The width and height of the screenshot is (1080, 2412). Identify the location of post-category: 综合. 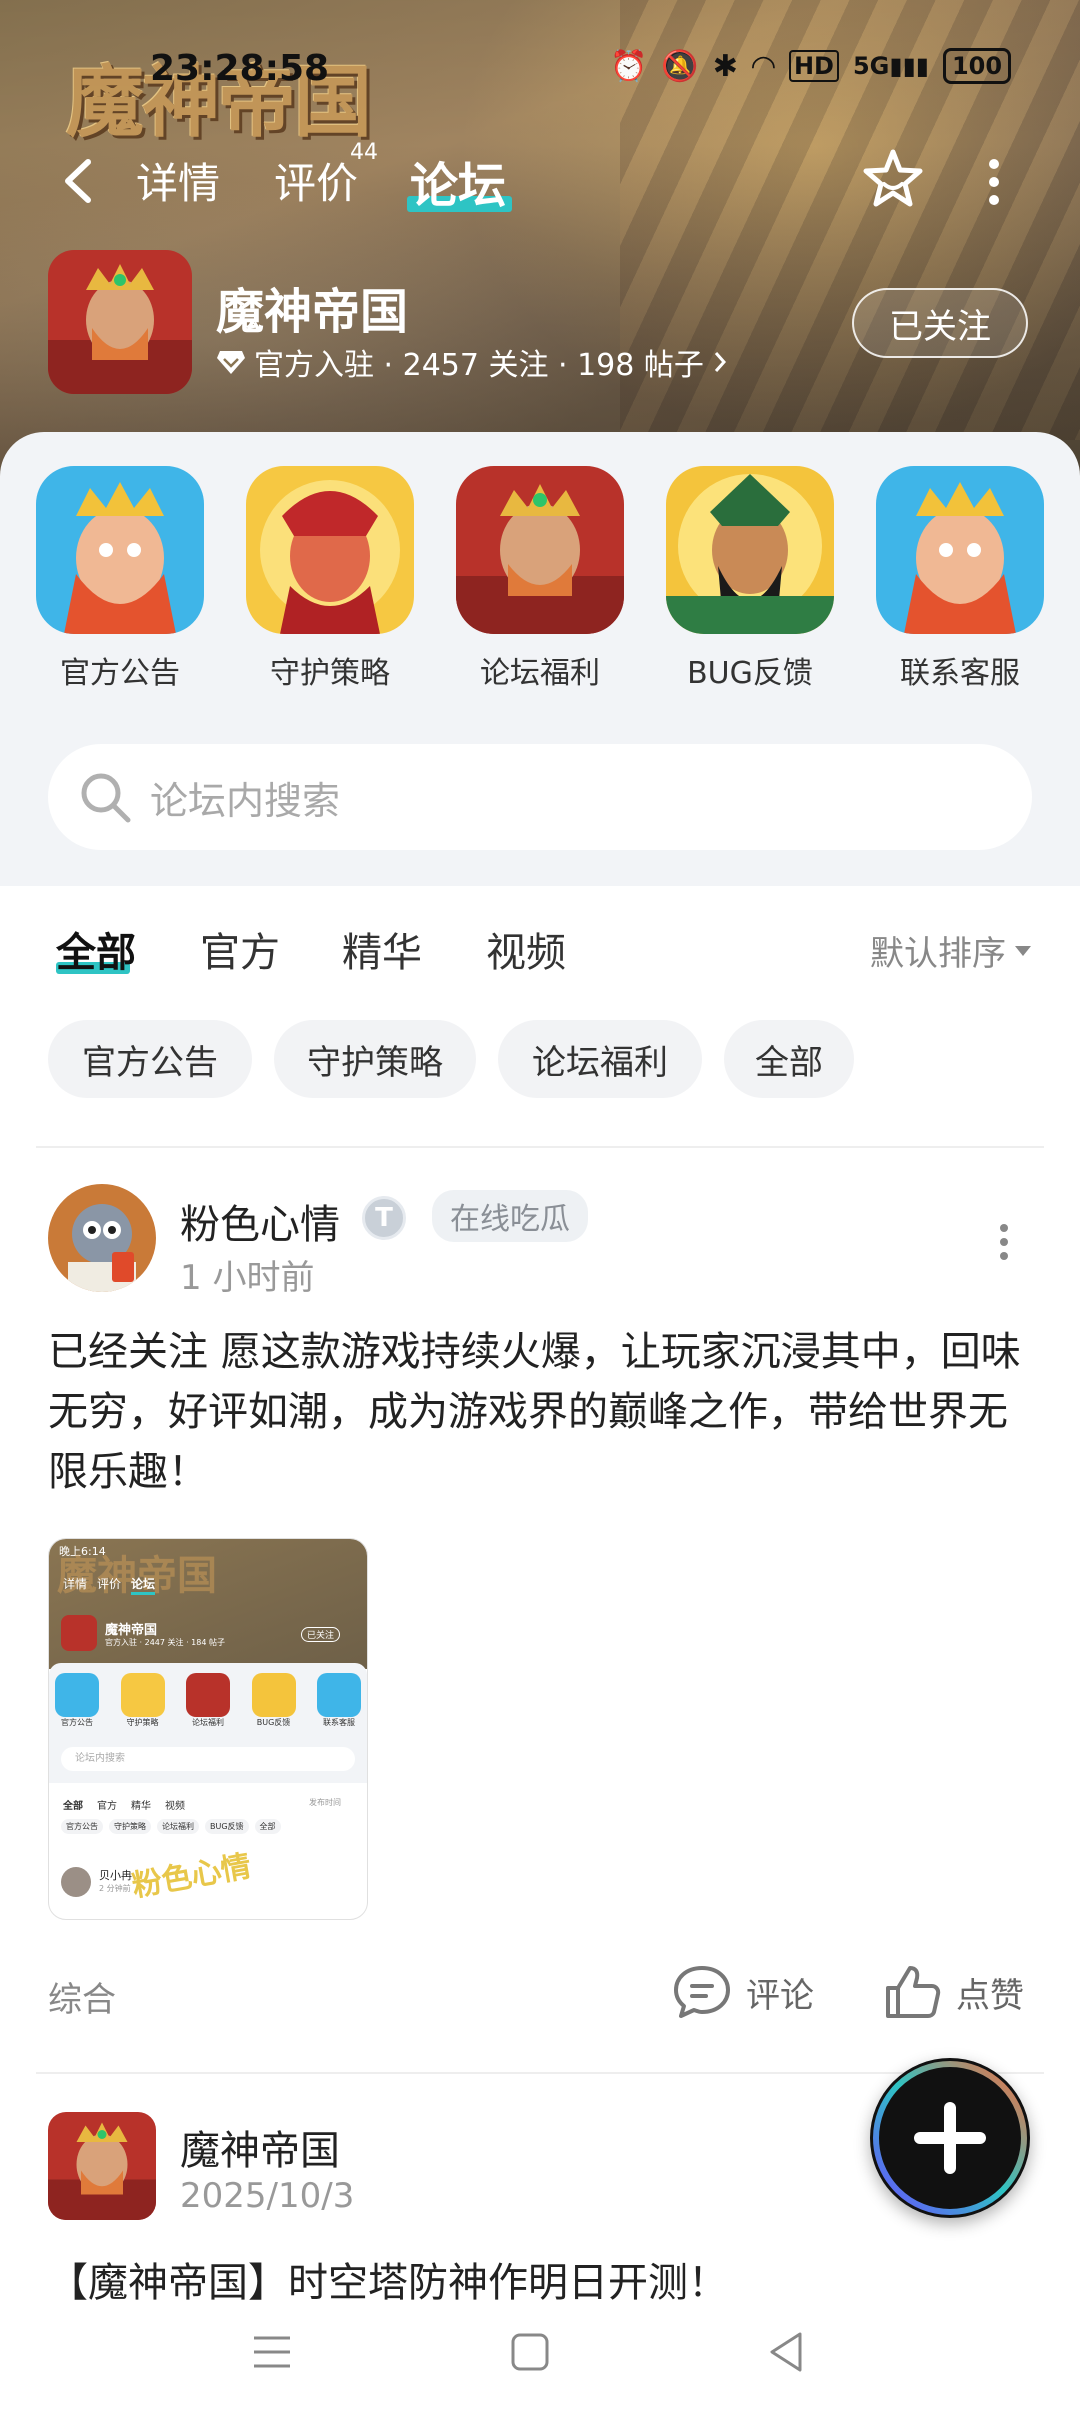
(82, 1996).